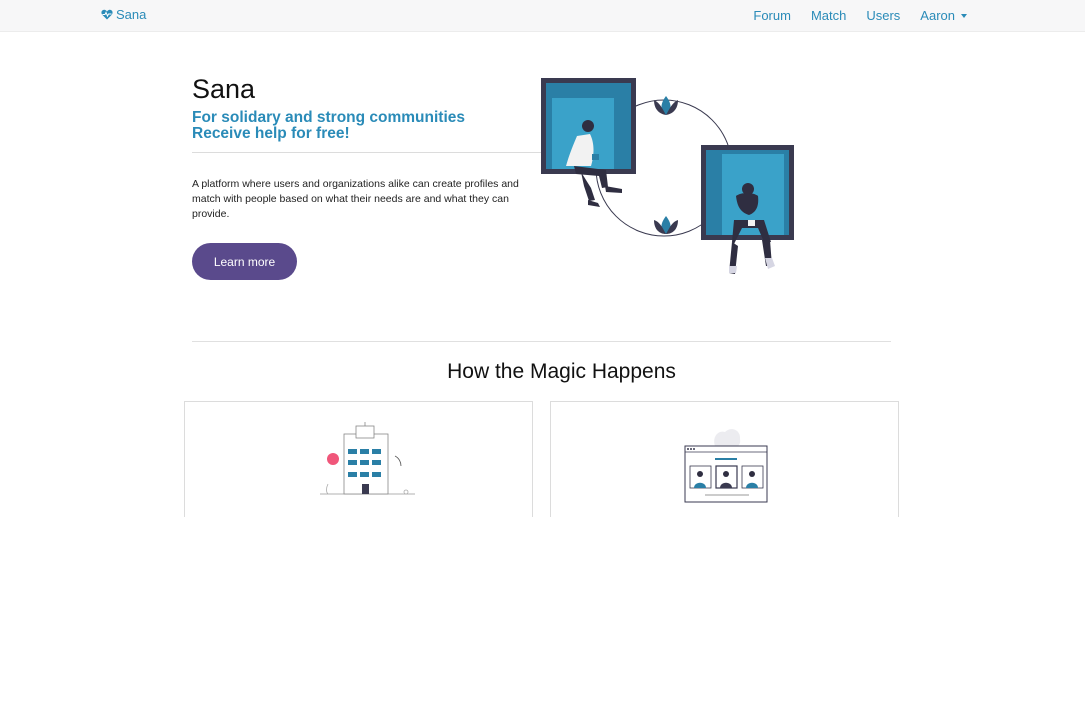 The width and height of the screenshot is (1085, 708). I want to click on feature-card-matching, so click(724, 459).